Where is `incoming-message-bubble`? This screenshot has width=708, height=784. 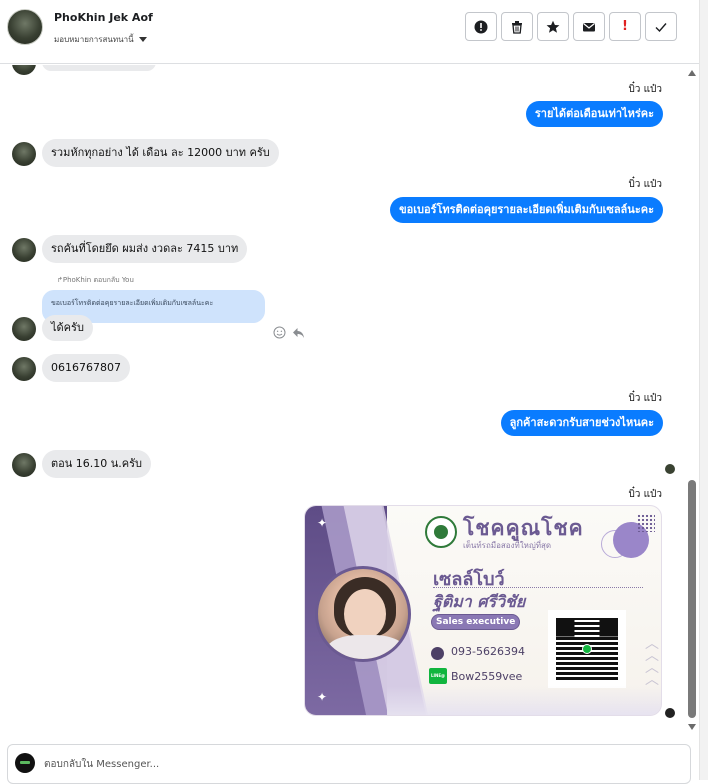
incoming-message-bubble is located at coordinates (99, 68).